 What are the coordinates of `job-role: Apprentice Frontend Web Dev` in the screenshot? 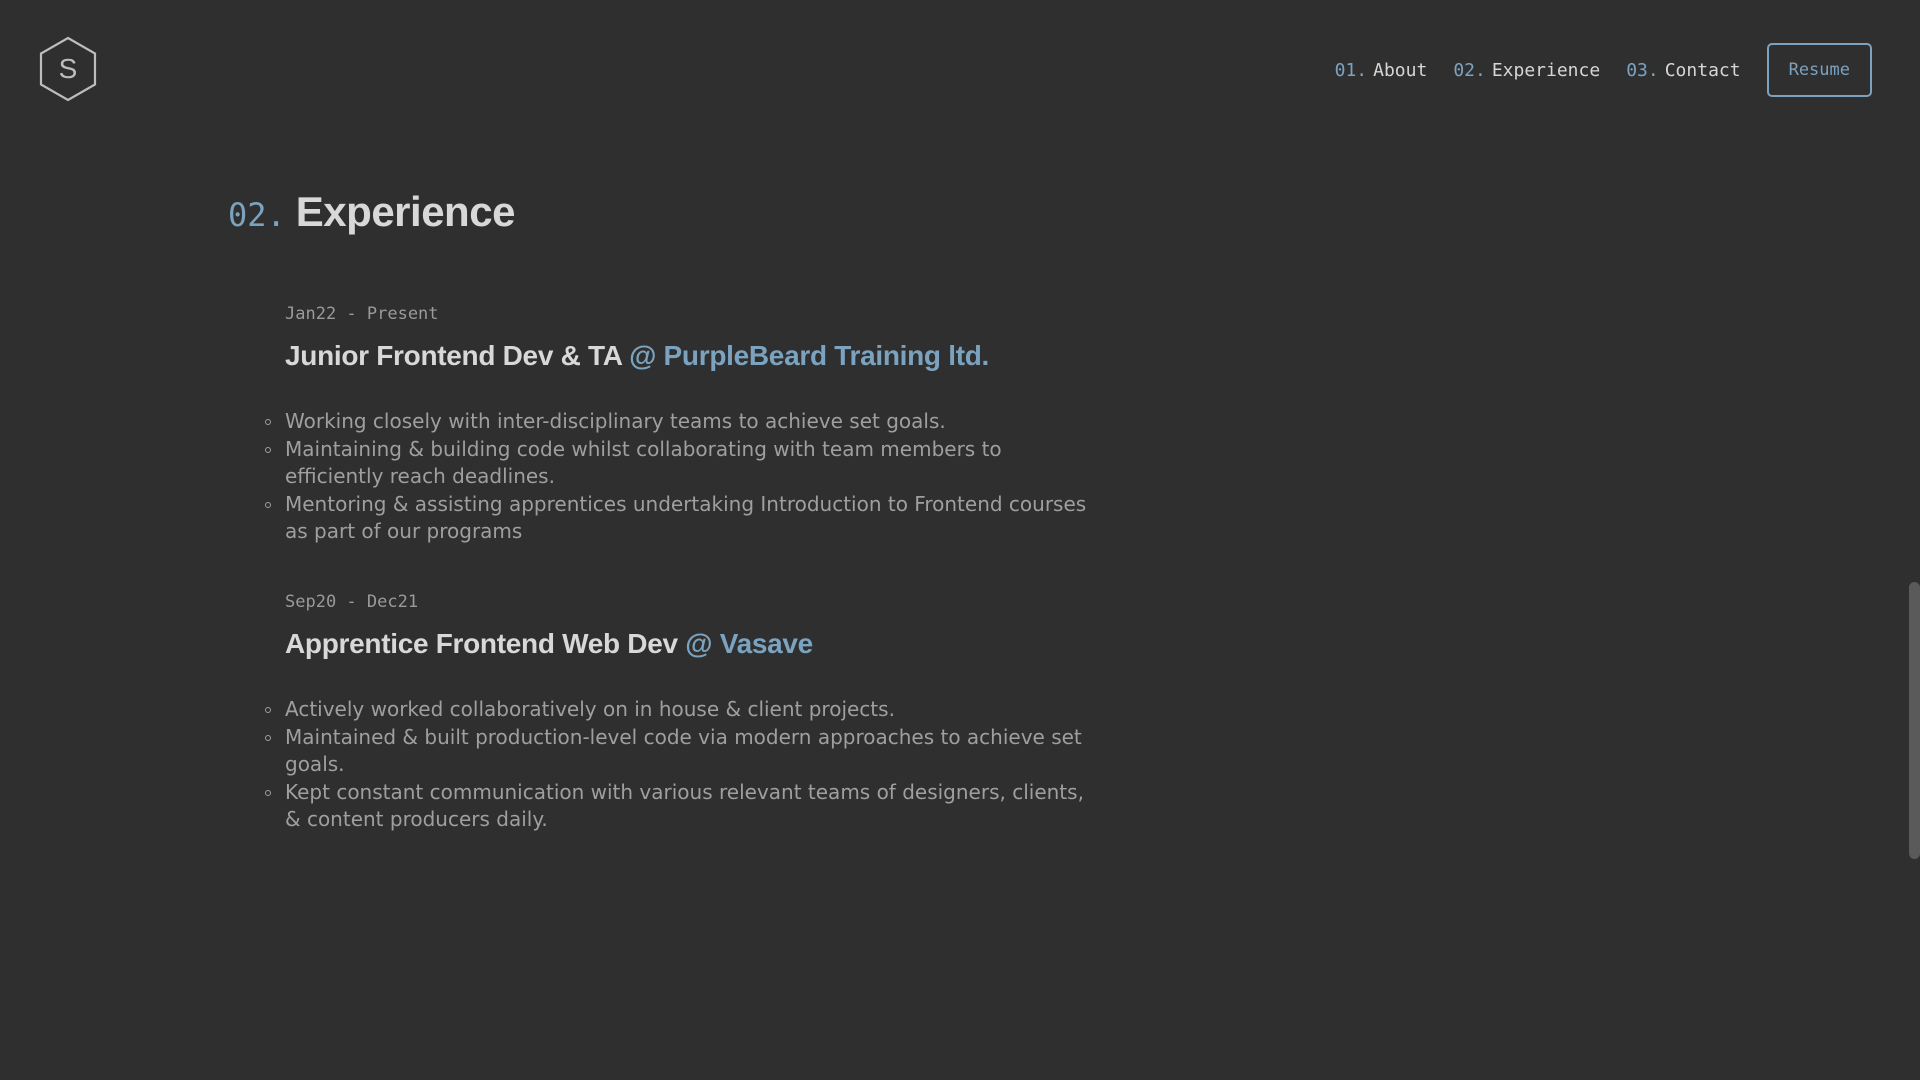 It's located at (481, 643).